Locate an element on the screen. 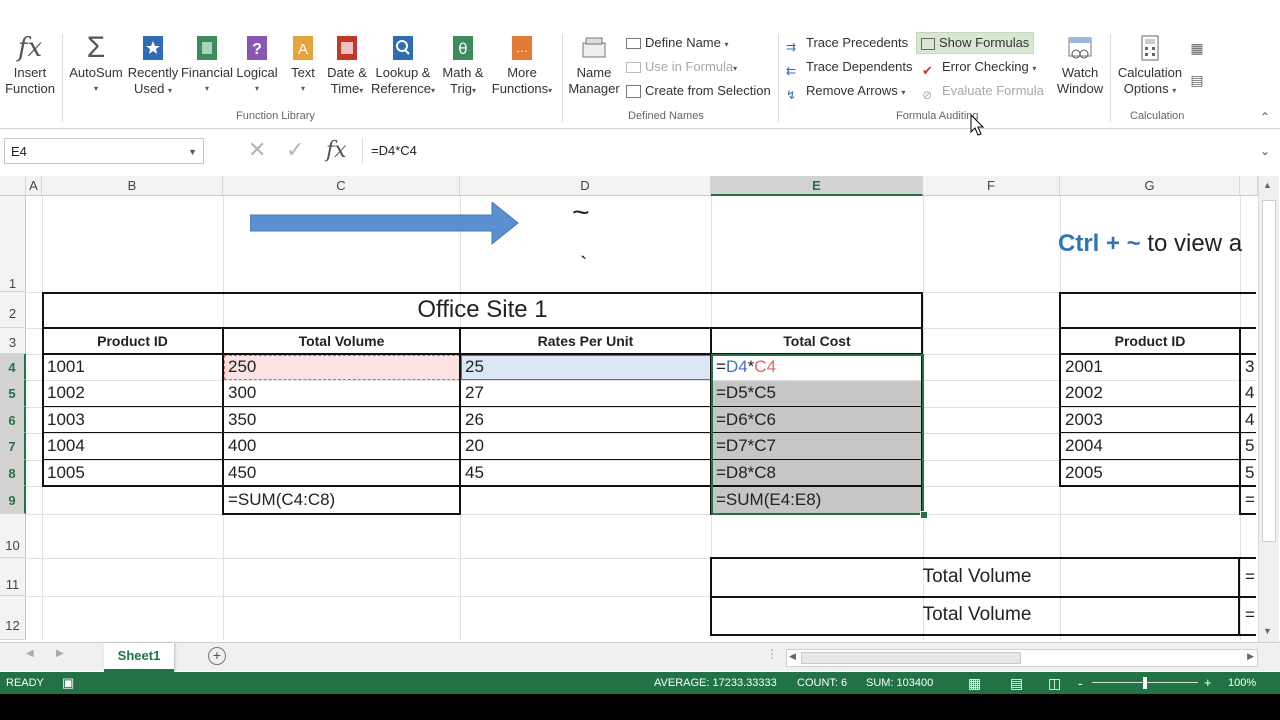  vertical-scroll-thumb is located at coordinates (1269, 371).